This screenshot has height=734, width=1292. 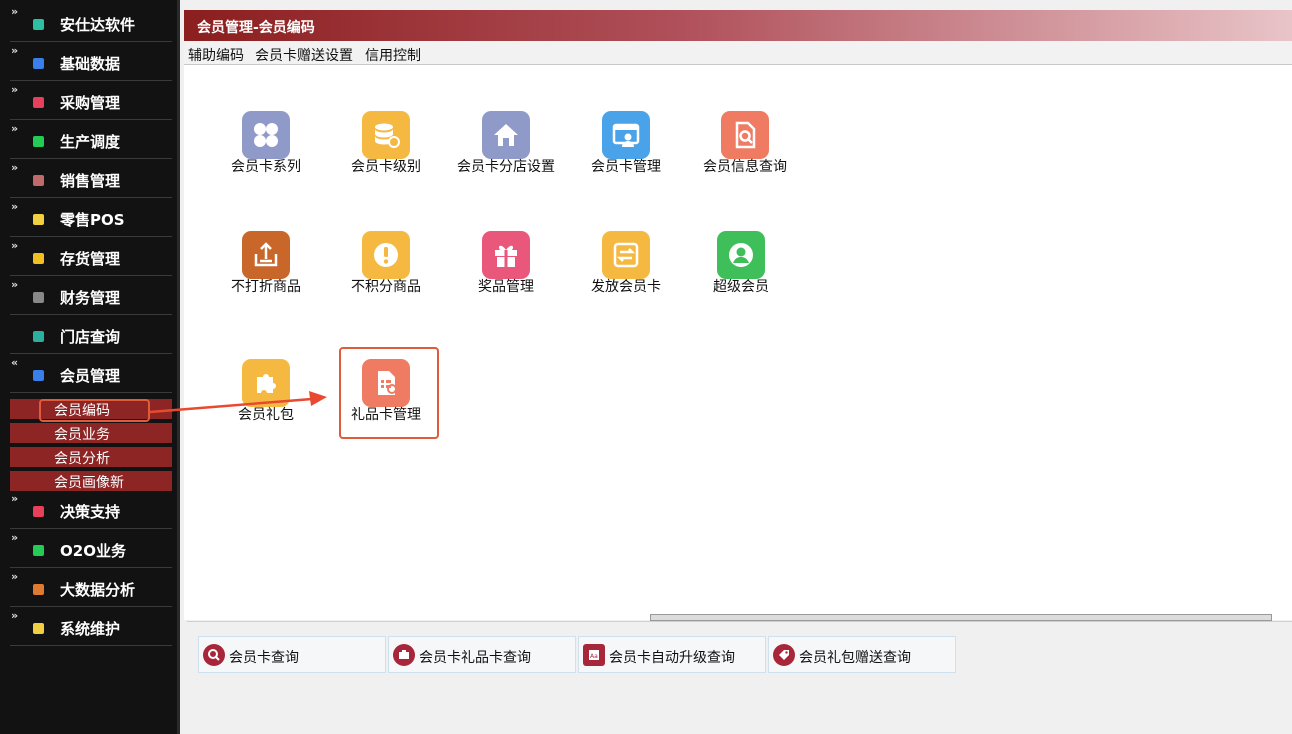 What do you see at coordinates (506, 287) in the screenshot?
I see `tile-label: 奖品管理` at bounding box center [506, 287].